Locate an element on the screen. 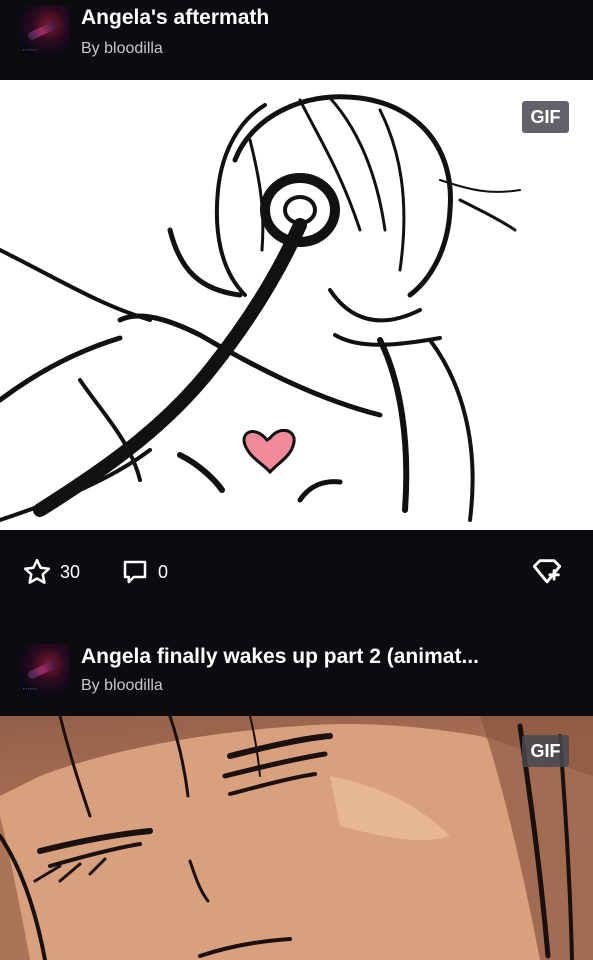 The height and width of the screenshot is (960, 593). star-icon is located at coordinates (37, 572).